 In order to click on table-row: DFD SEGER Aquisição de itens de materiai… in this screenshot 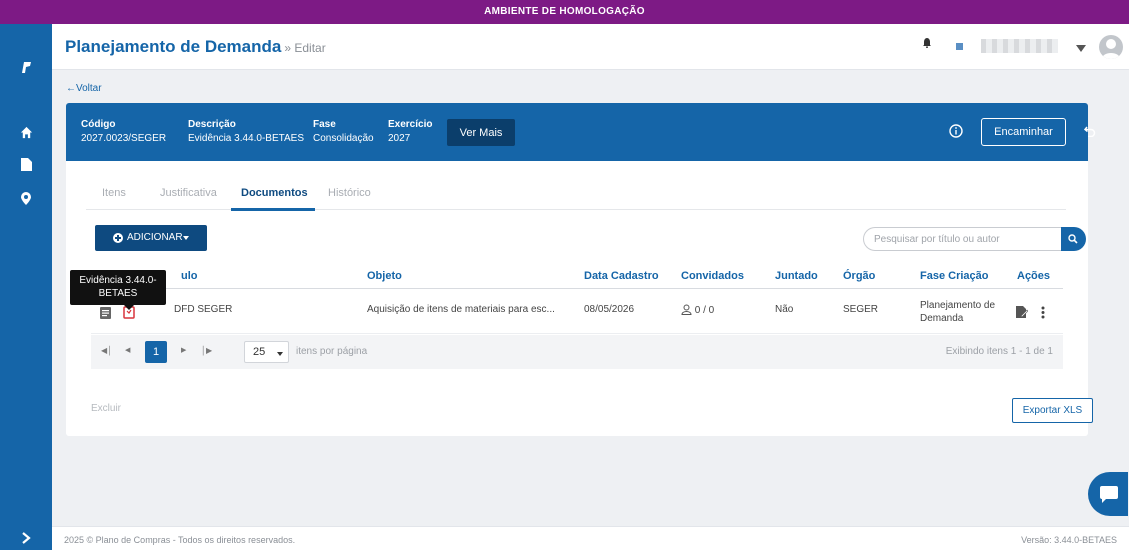, I will do `click(577, 312)`.